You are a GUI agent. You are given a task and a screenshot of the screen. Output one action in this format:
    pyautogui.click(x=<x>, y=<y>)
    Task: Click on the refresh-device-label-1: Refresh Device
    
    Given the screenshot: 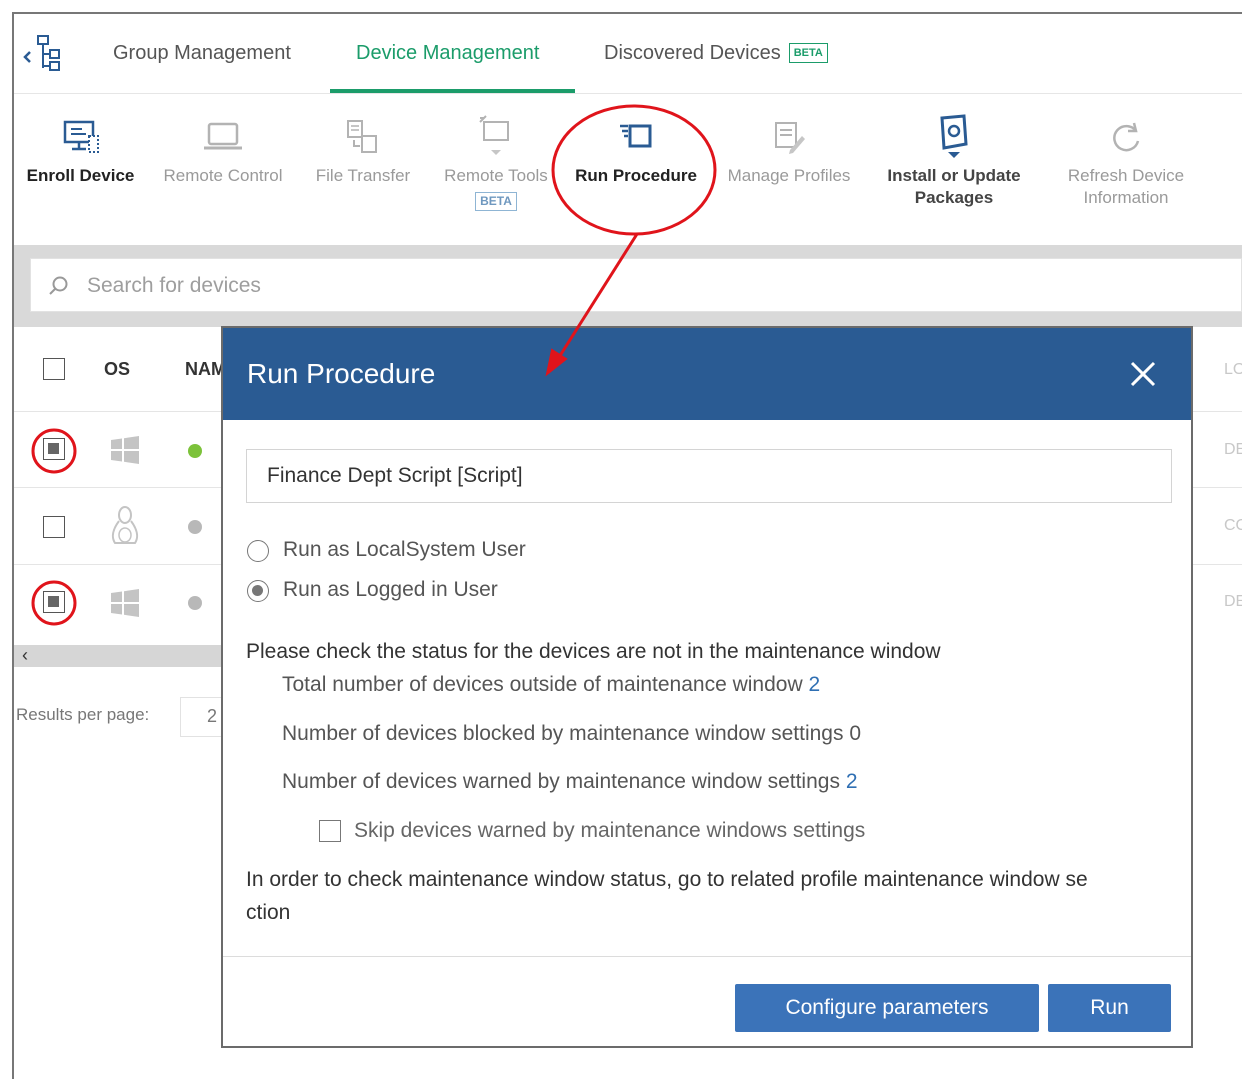 What is the action you would take?
    pyautogui.click(x=1126, y=175)
    